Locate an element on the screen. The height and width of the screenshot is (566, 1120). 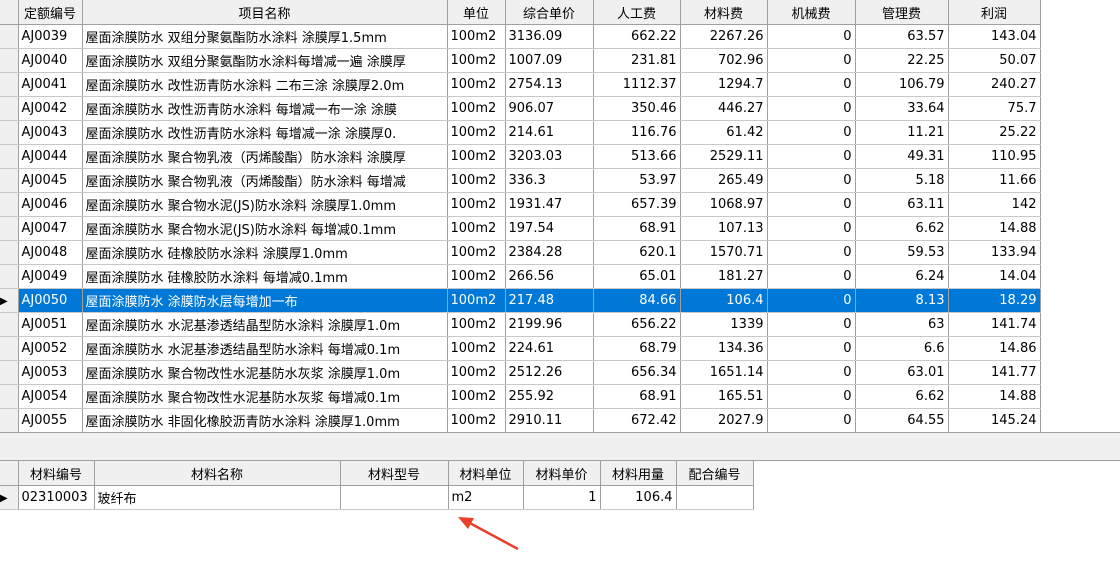
annotation-arrow-icon is located at coordinates (488, 534).